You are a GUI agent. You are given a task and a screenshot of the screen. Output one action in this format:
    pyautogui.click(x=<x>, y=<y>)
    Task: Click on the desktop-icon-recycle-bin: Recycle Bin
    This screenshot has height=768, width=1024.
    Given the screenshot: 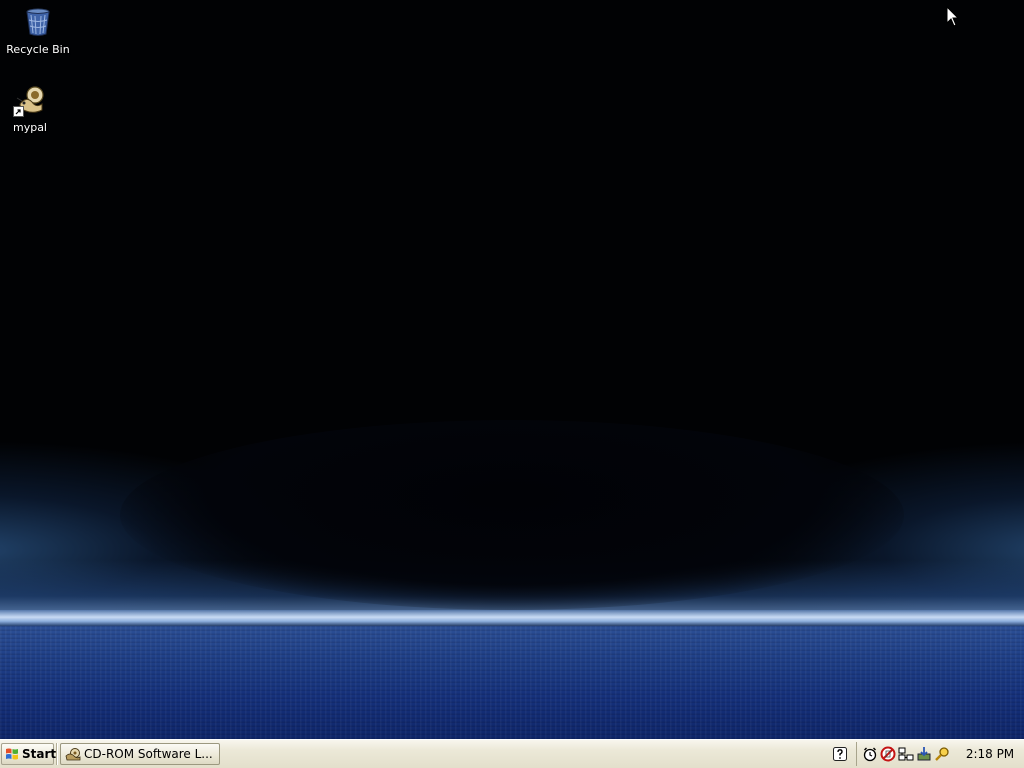 What is the action you would take?
    pyautogui.click(x=38, y=31)
    